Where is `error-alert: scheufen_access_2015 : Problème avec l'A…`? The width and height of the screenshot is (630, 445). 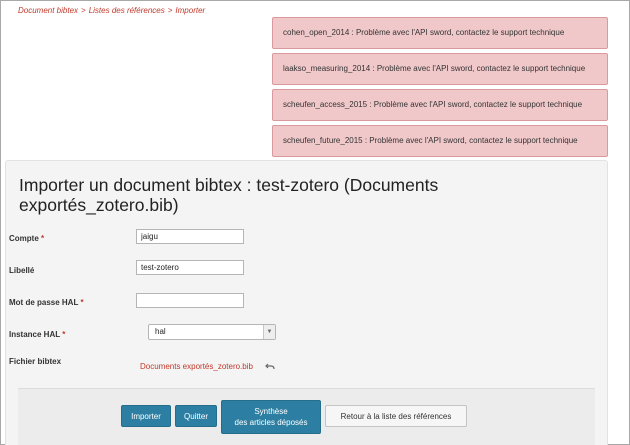
error-alert: scheufen_access_2015 : Problème avec l'A… is located at coordinates (440, 105).